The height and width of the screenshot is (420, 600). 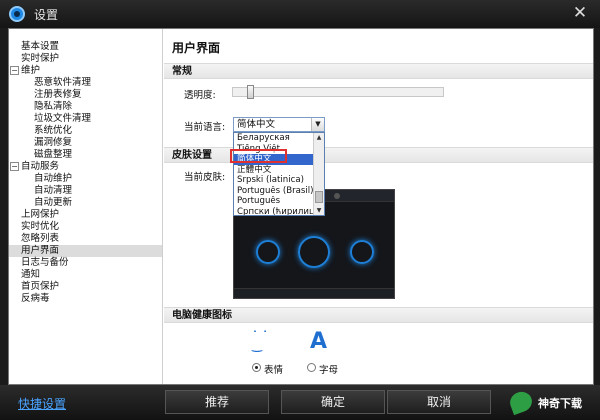 I want to click on language-label: 当前语言:, so click(x=205, y=127).